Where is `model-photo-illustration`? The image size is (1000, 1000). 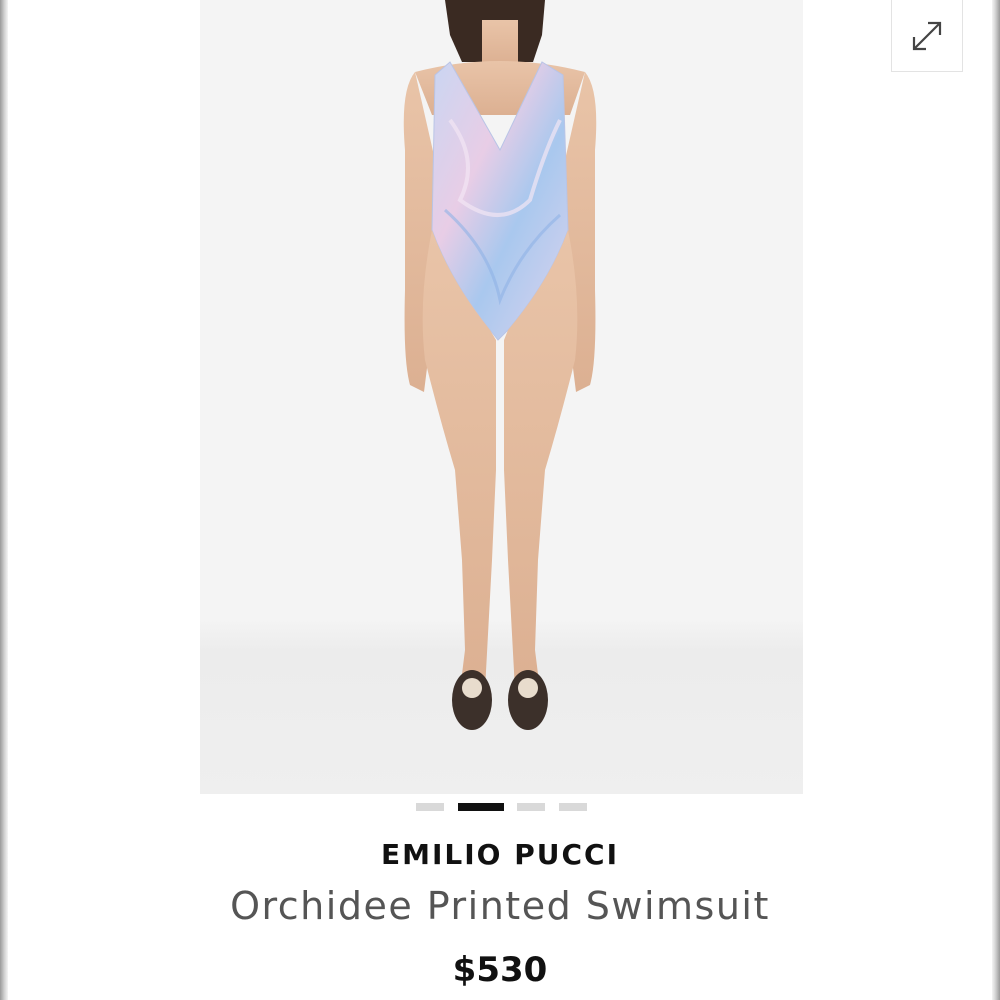
model-photo-illustration is located at coordinates (500, 365).